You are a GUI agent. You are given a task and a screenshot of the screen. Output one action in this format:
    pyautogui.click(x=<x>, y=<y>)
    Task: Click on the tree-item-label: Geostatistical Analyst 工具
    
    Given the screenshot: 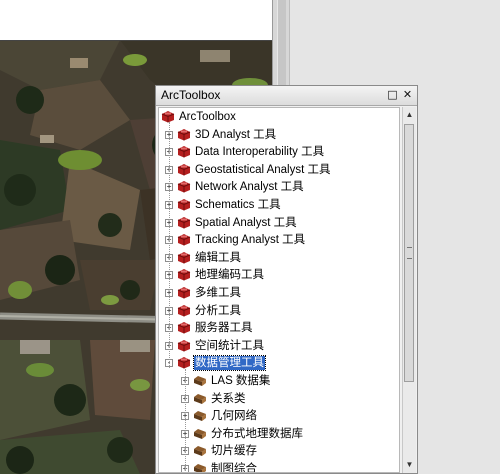 What is the action you would take?
    pyautogui.click(x=263, y=169)
    